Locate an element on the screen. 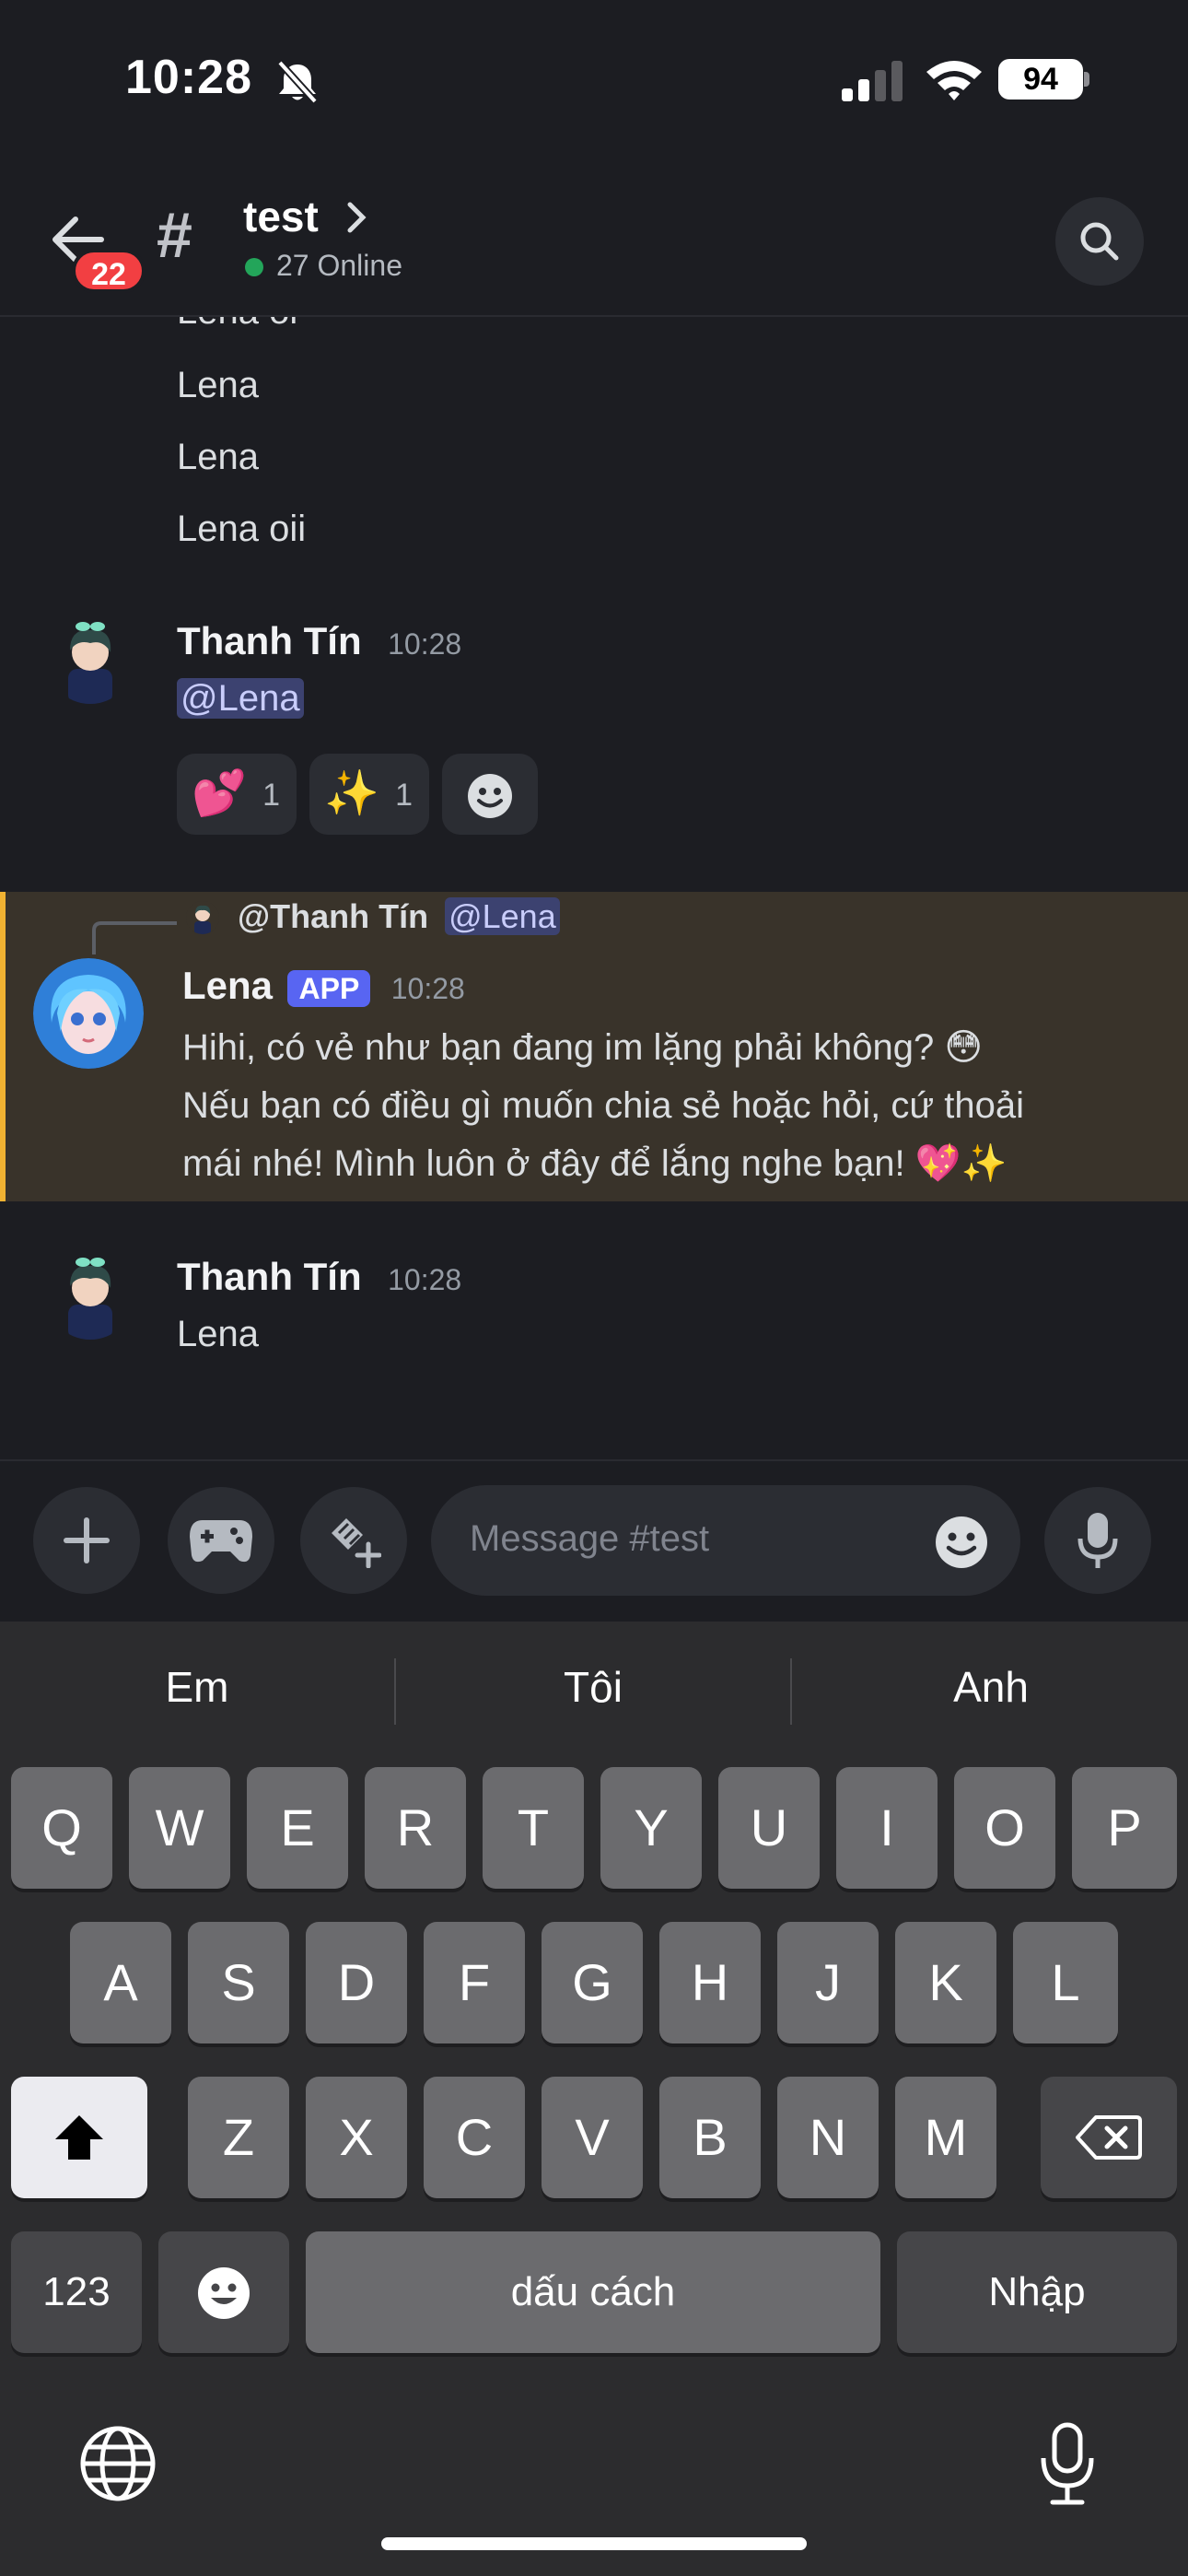  suggestion-item: Tôi is located at coordinates (593, 1687).